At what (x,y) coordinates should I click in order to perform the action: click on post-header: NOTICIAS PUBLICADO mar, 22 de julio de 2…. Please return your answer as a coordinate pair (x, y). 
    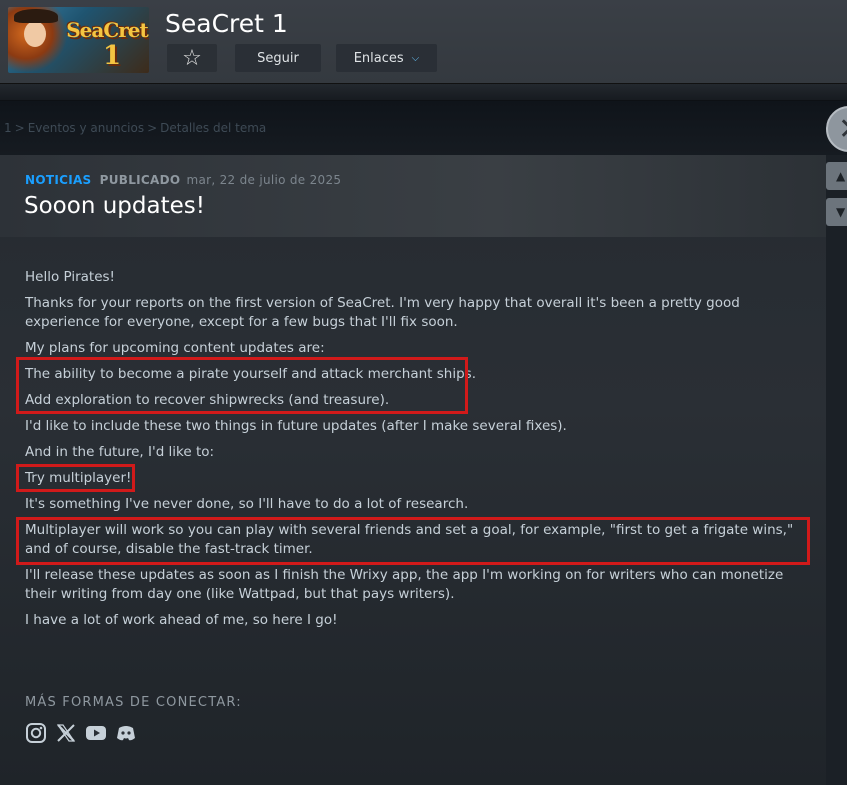
    Looking at the image, I should click on (413, 196).